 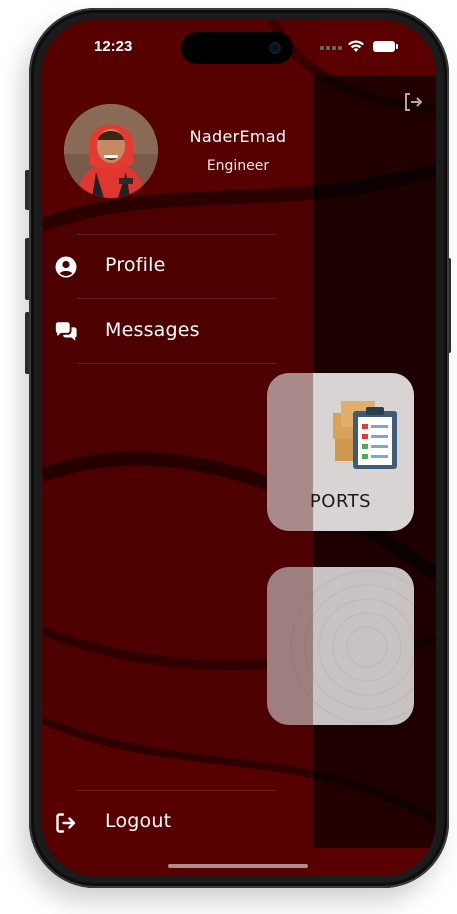 What do you see at coordinates (152, 330) in the screenshot?
I see `menu-item-label: Messages` at bounding box center [152, 330].